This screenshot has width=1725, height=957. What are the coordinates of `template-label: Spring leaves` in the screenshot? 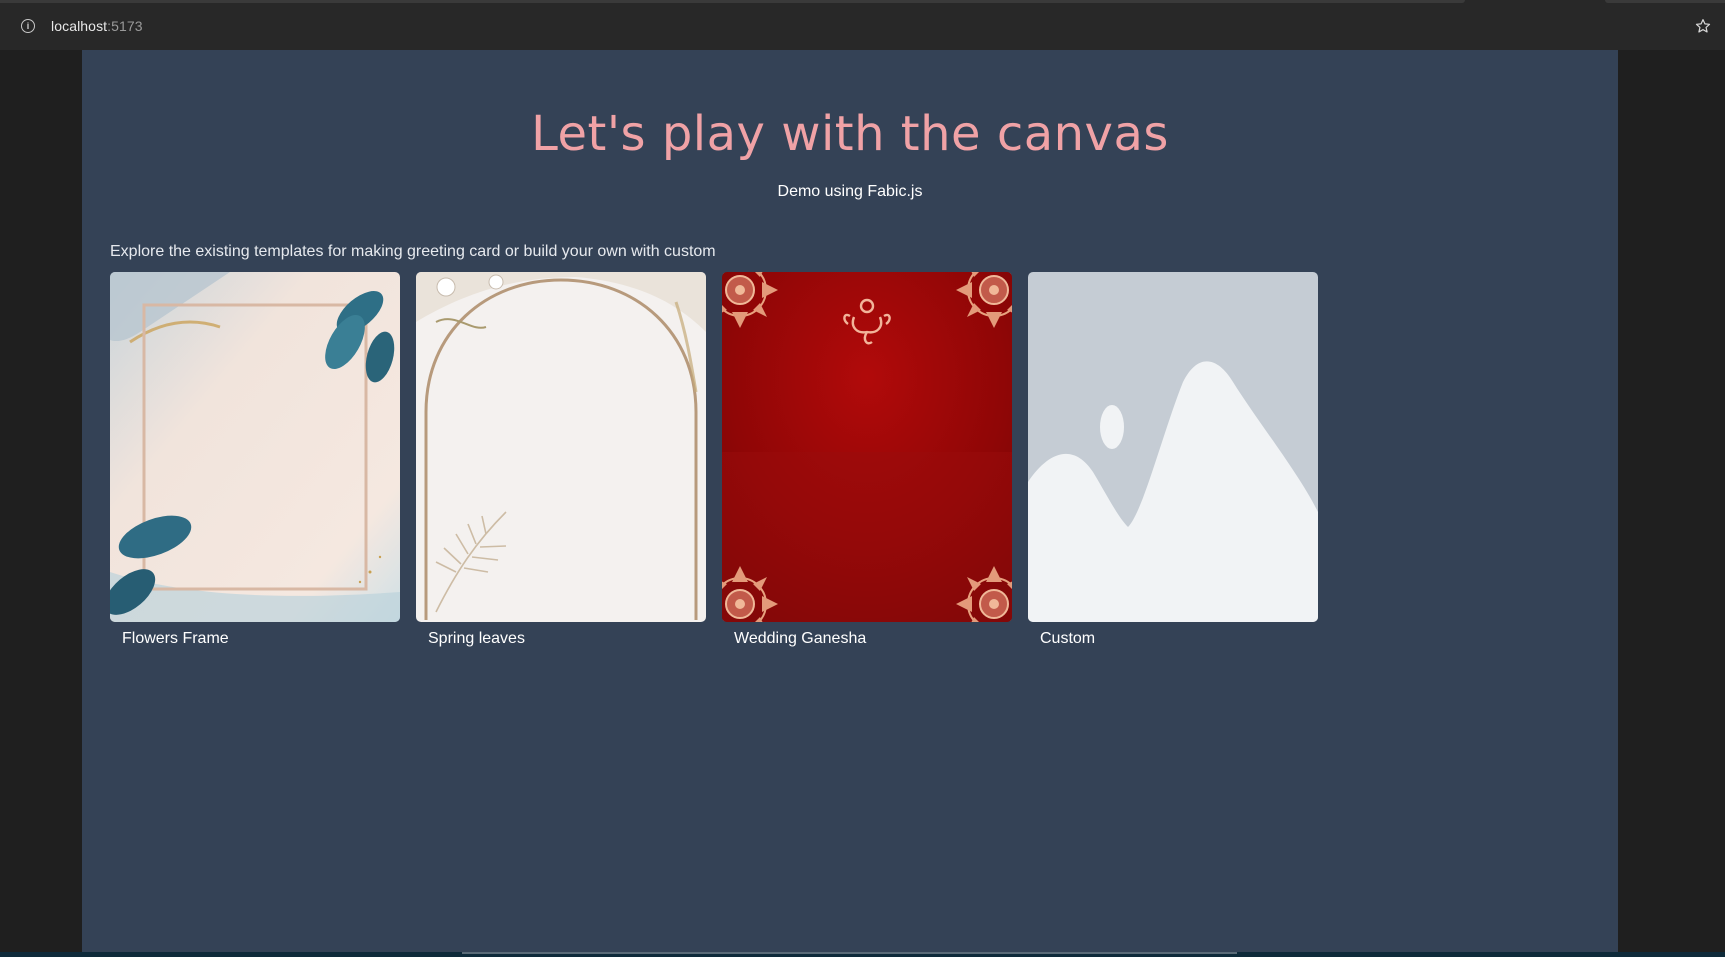 It's located at (476, 638).